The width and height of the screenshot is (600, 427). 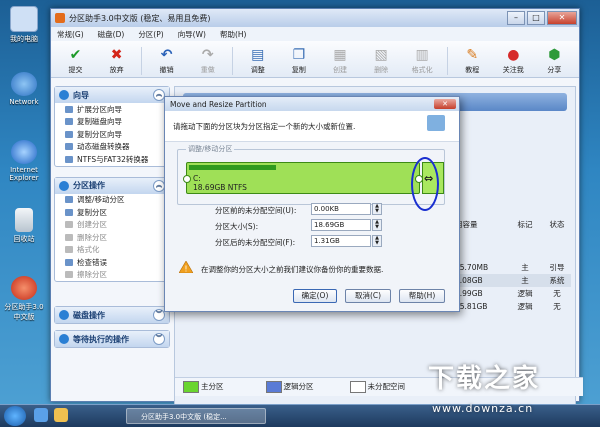 I want to click on resize-icon: ▤, so click(x=258, y=55).